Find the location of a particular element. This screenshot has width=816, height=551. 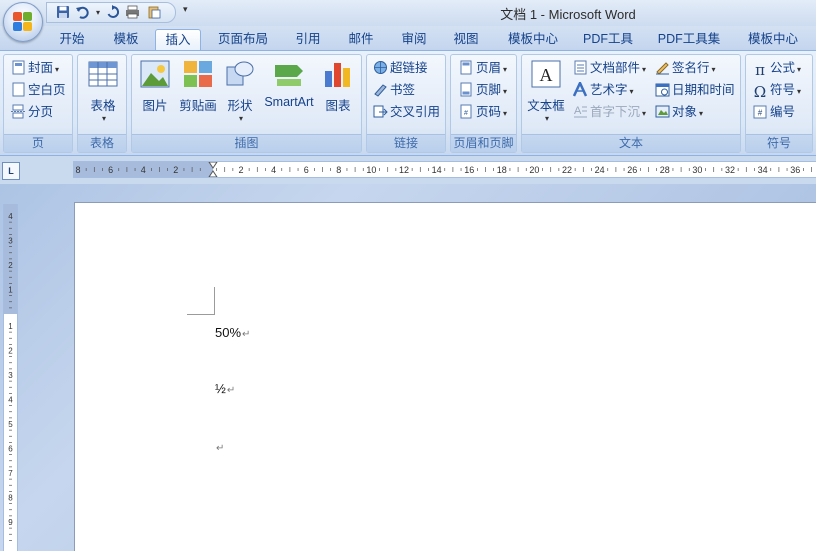

ruler-label: 24 is located at coordinates (600, 170).